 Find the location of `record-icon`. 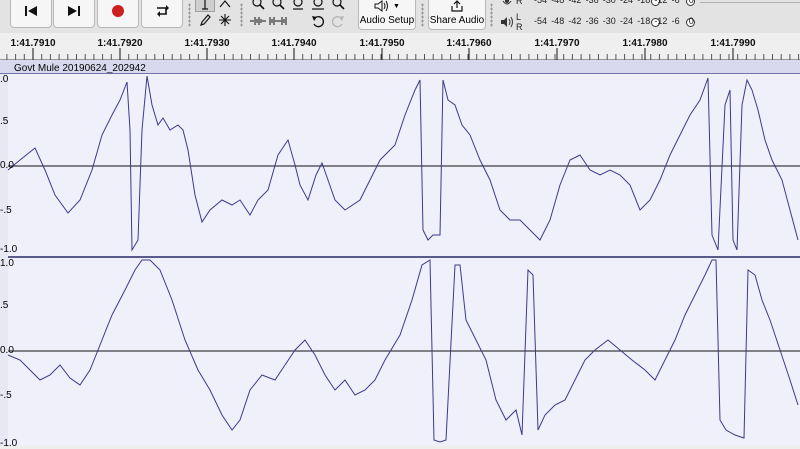

record-icon is located at coordinates (118, 11).